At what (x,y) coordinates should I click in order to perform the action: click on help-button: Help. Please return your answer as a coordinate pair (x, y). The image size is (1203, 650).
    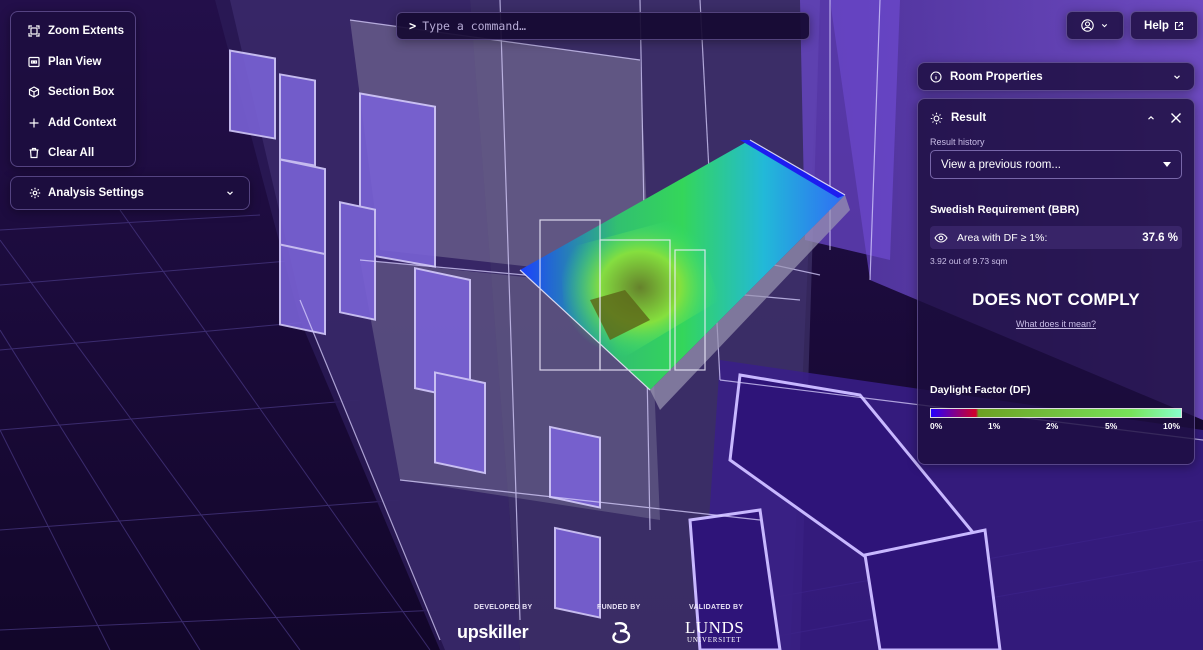
    Looking at the image, I should click on (1164, 25).